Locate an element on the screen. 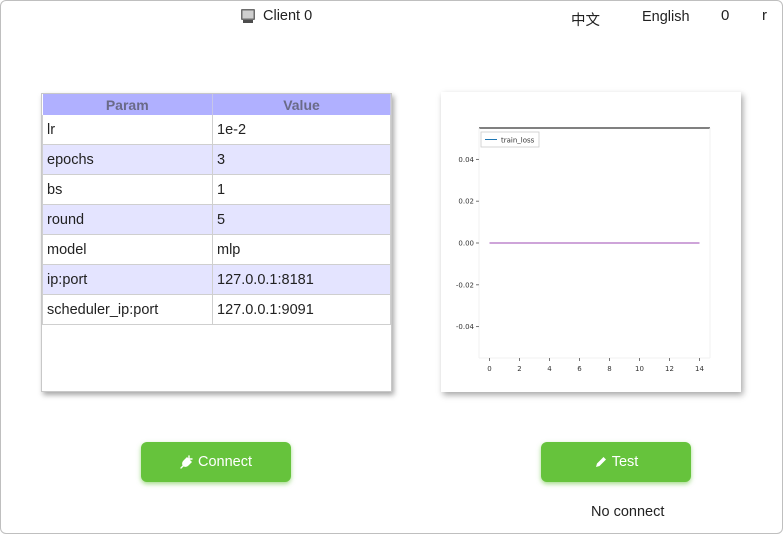 This screenshot has height=534, width=783. param-value-cell: 127.0.0.1:8181 is located at coordinates (301, 279).